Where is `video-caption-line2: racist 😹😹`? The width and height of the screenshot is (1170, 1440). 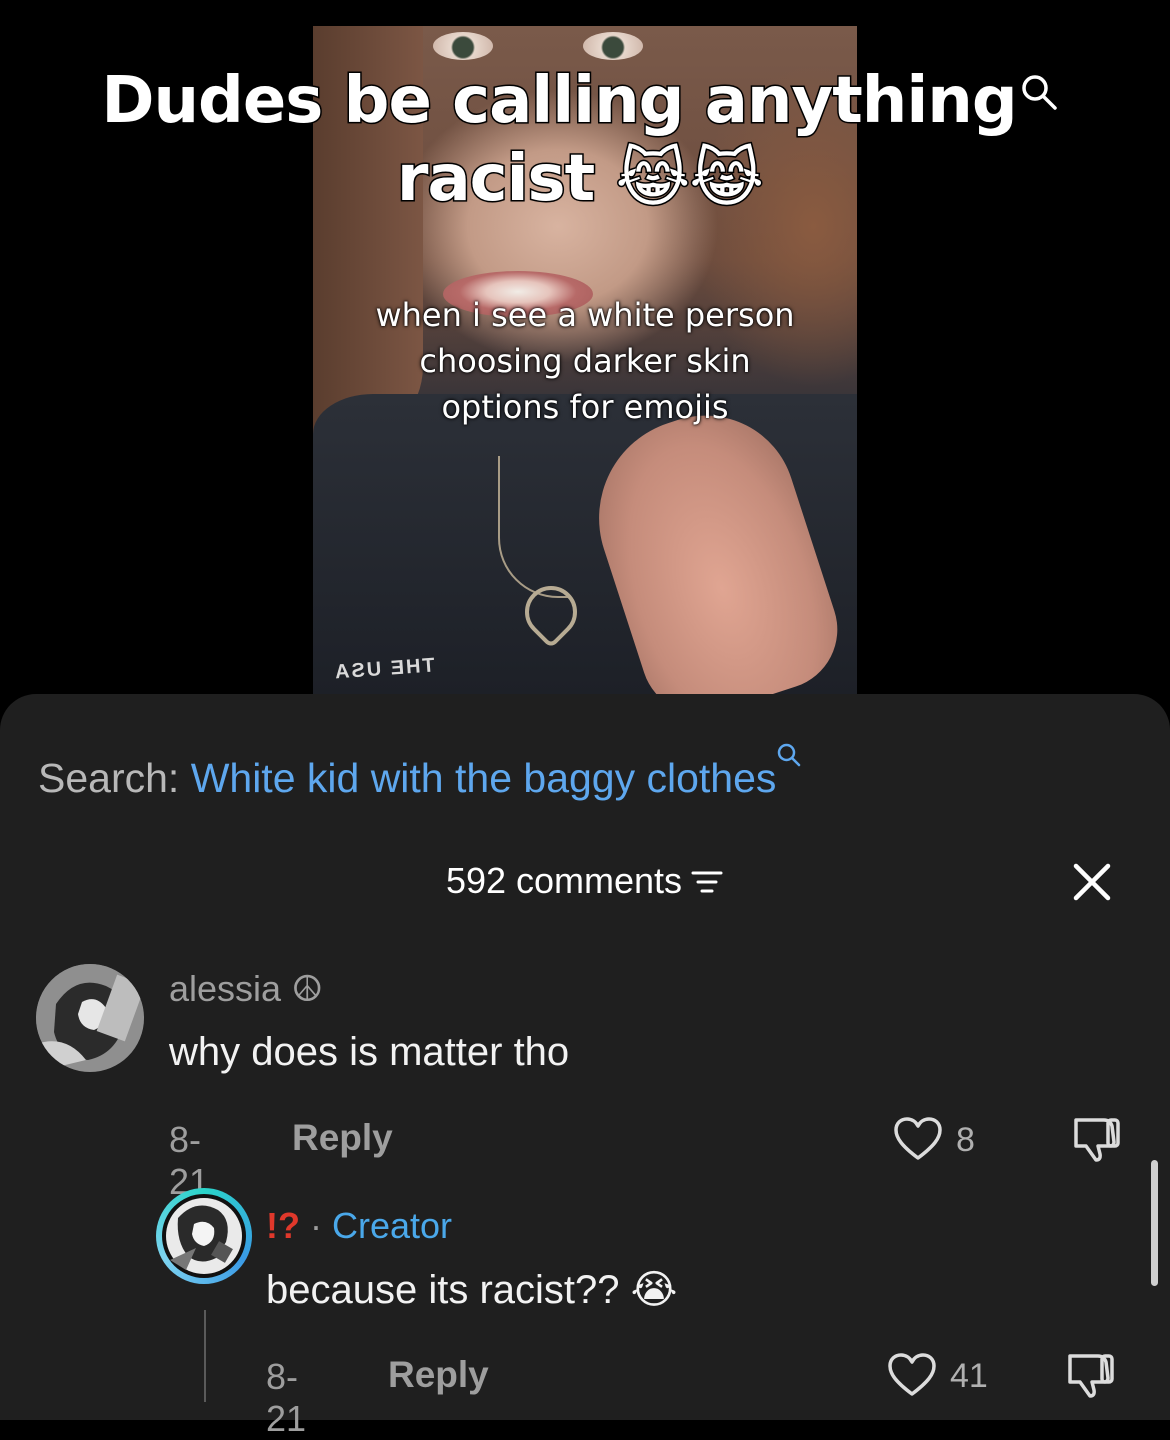 video-caption-line2: racist 😹😹 is located at coordinates (580, 179).